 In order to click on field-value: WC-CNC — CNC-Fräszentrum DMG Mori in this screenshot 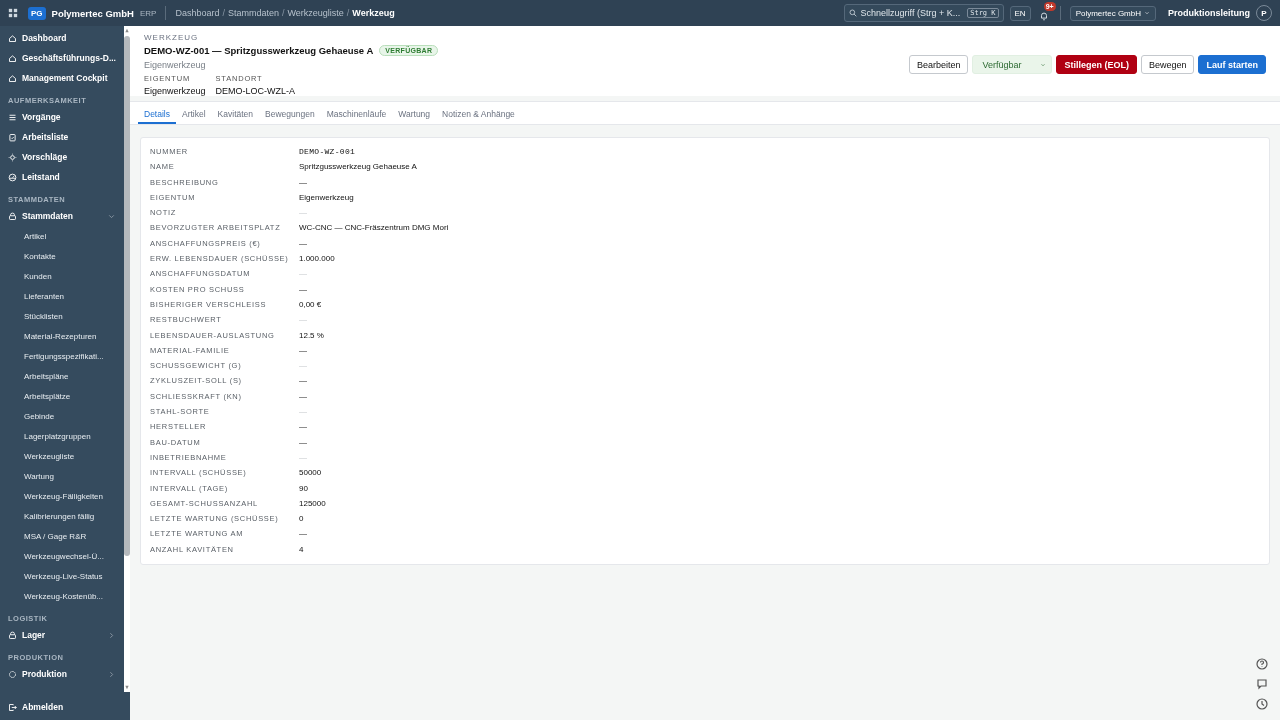, I will do `click(374, 228)`.